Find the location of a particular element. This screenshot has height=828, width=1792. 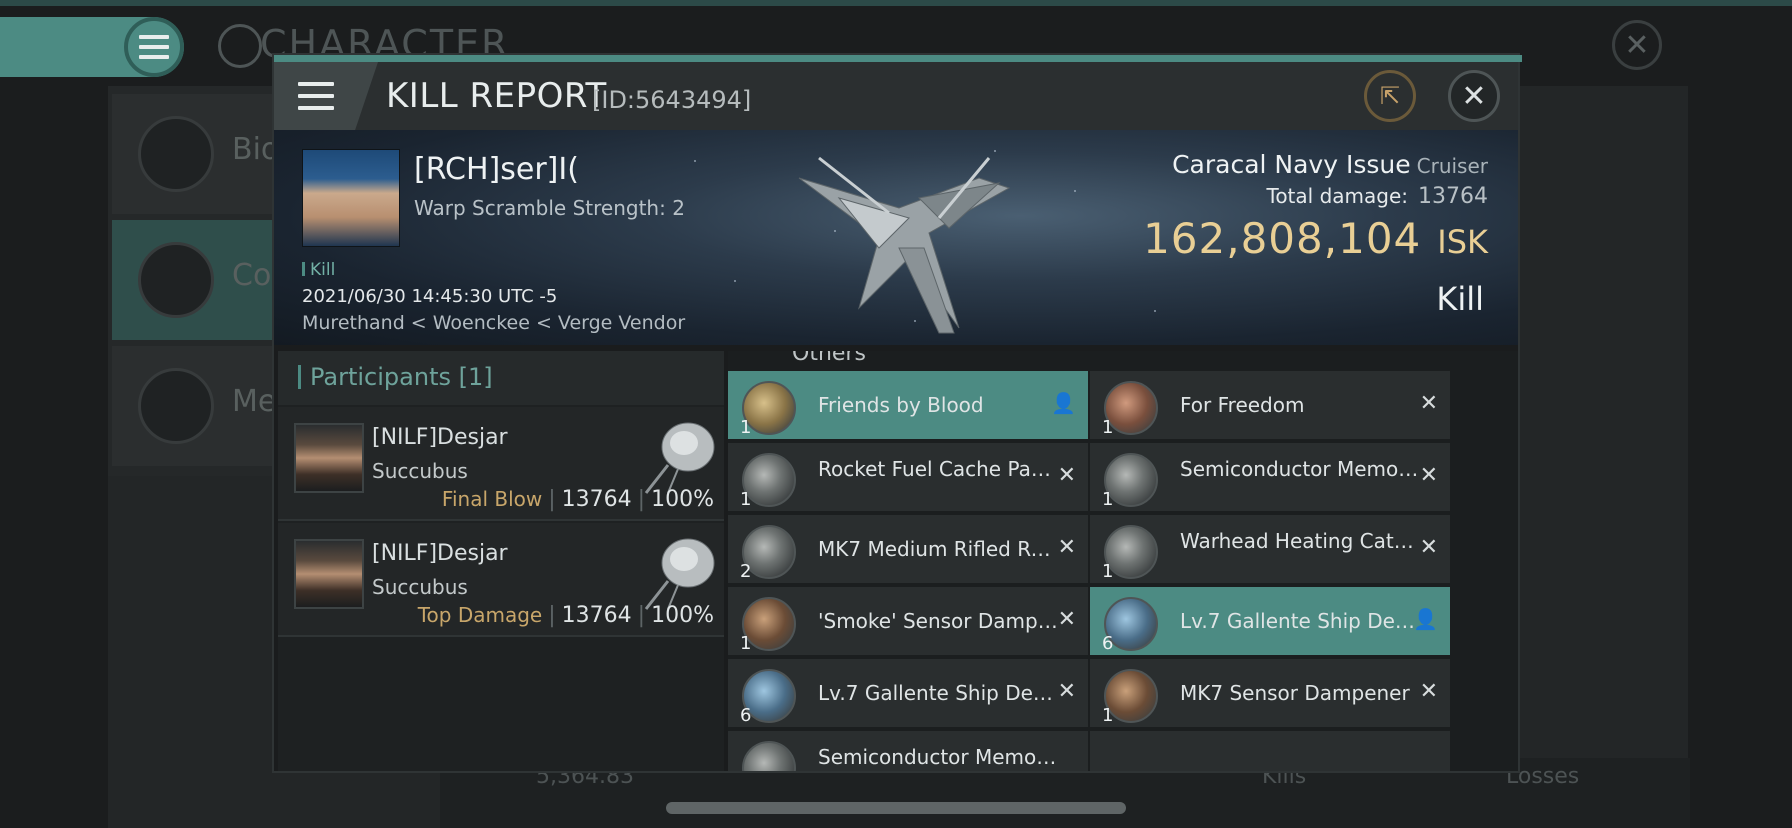

total-damage-label: Total damage: is located at coordinates (1337, 196).